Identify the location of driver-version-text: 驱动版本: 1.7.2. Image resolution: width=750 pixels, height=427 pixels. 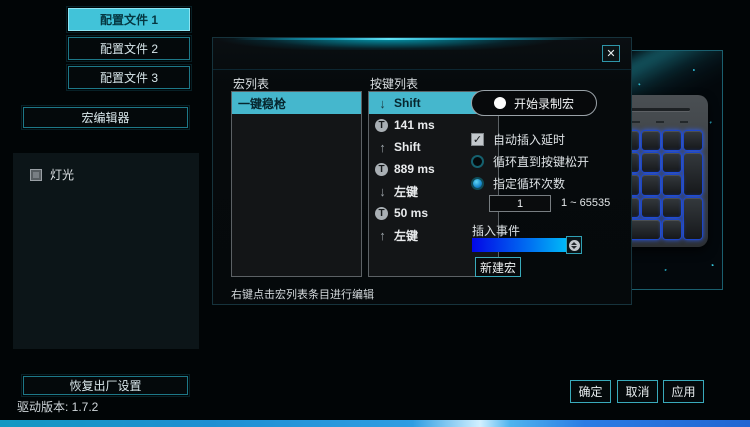
(58, 407).